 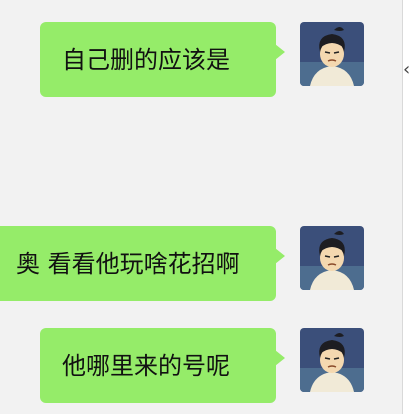 I want to click on message-text: 自己删的应该是, so click(x=146, y=60).